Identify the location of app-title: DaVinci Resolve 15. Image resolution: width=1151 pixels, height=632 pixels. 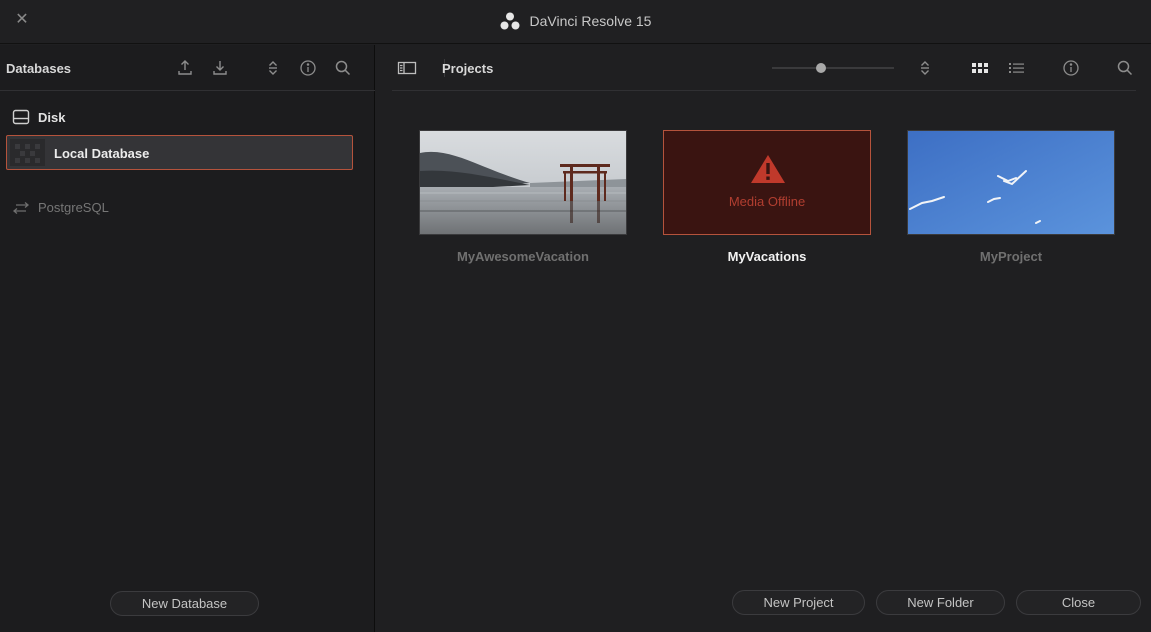
(575, 21).